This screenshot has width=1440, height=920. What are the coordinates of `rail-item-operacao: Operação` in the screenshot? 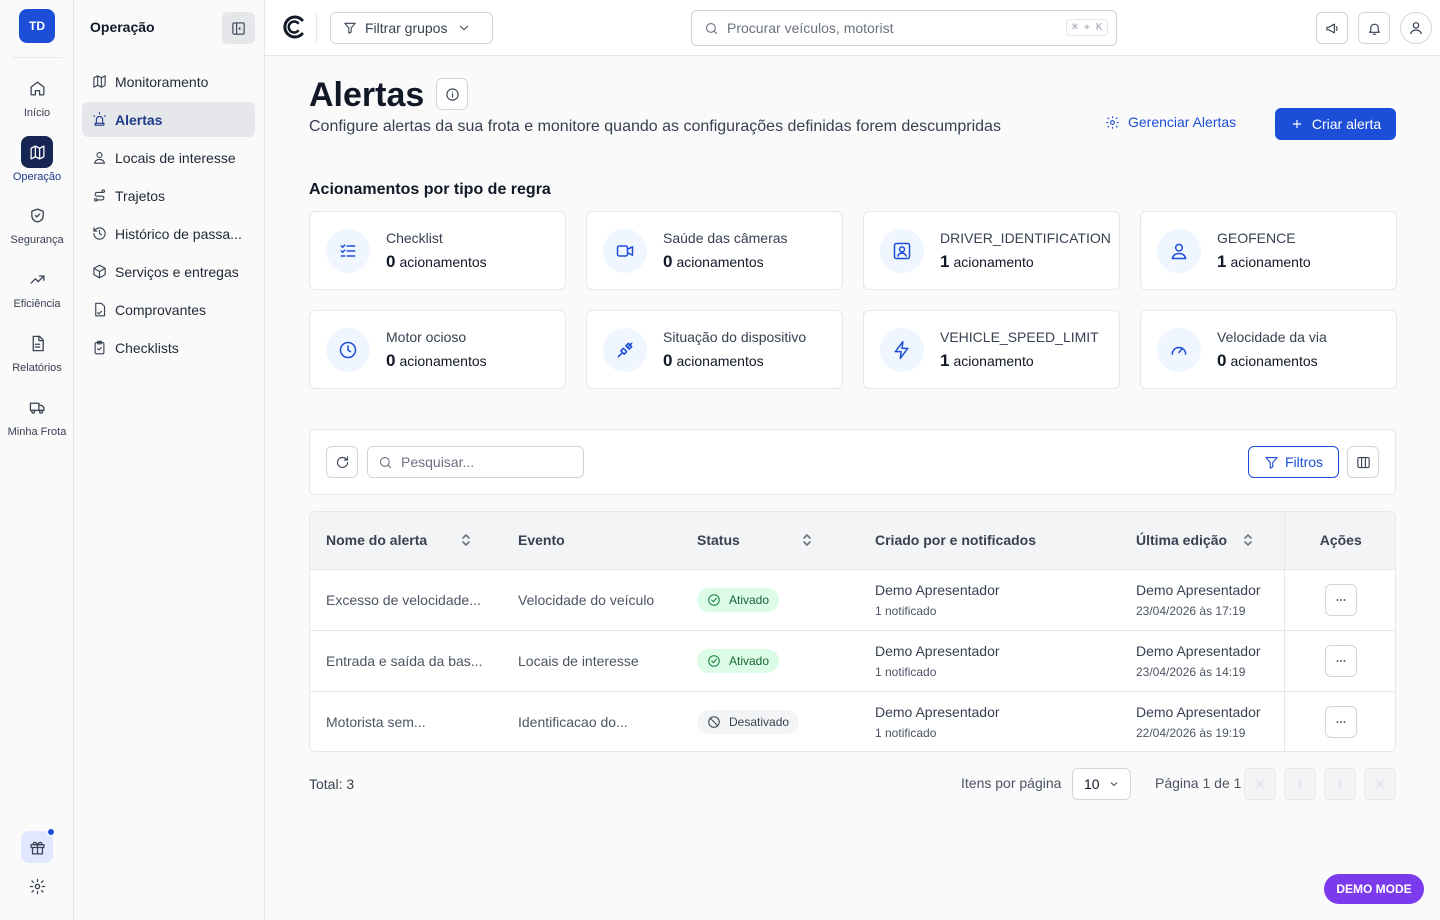 It's located at (37, 159).